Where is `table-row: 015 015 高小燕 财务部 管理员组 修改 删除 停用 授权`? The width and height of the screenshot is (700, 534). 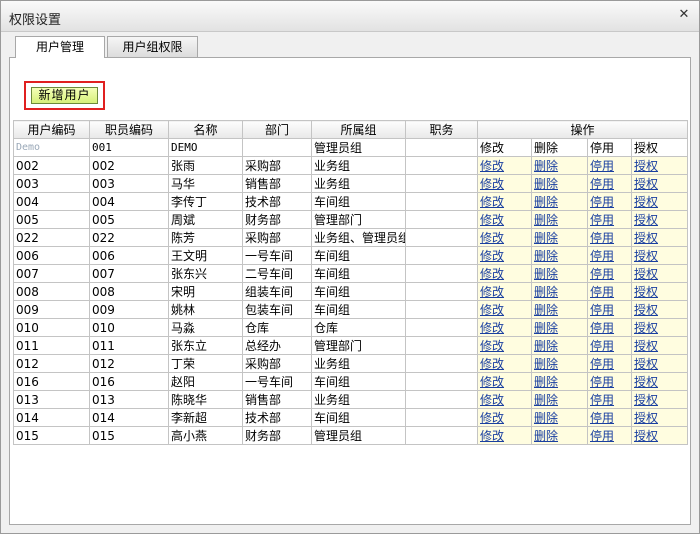
table-row: 015 015 高小燕 财务部 管理员组 修改 删除 停用 授权 is located at coordinates (351, 435).